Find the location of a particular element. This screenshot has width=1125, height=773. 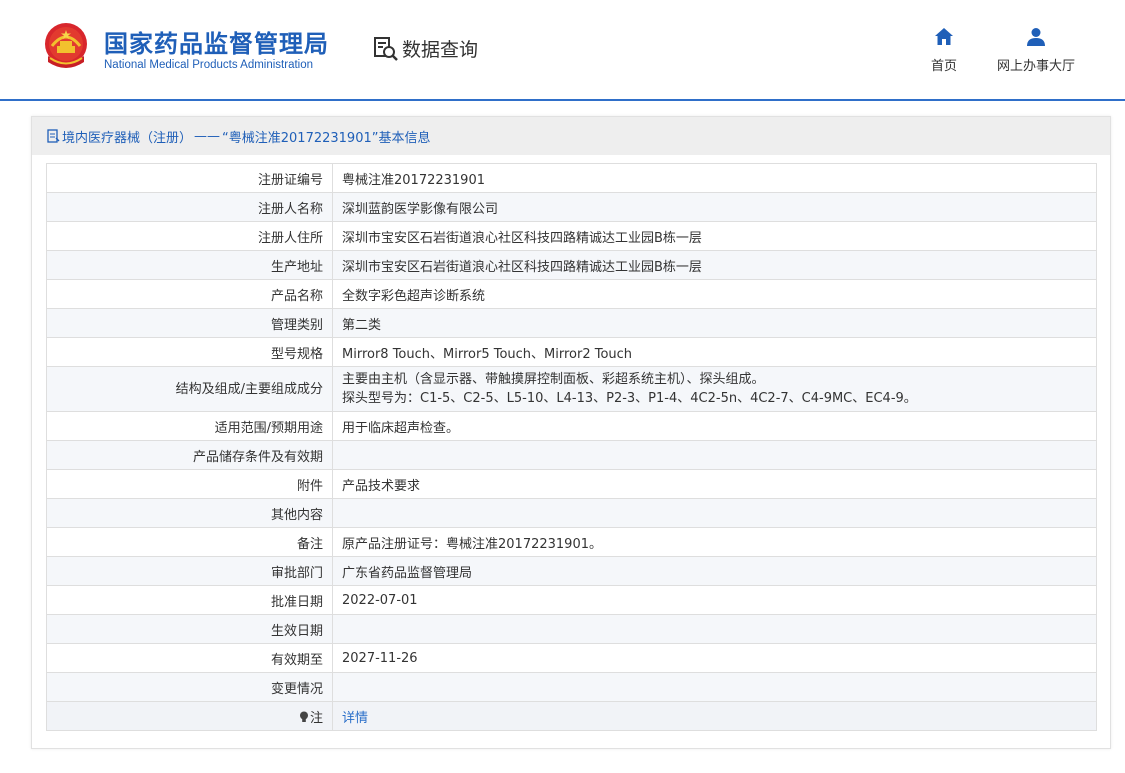

field-label: 注册证编号 is located at coordinates (189, 178).